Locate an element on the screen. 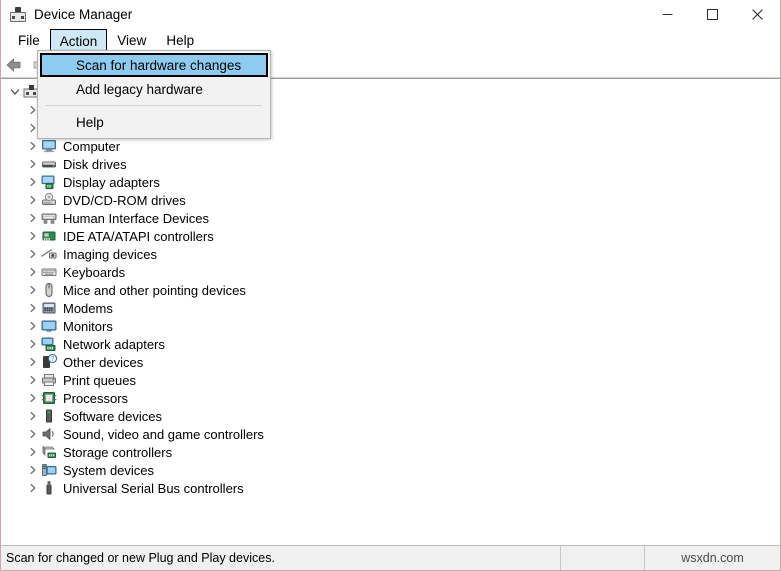 The width and height of the screenshot is (781, 571). window-title: Device Manager is located at coordinates (83, 14).